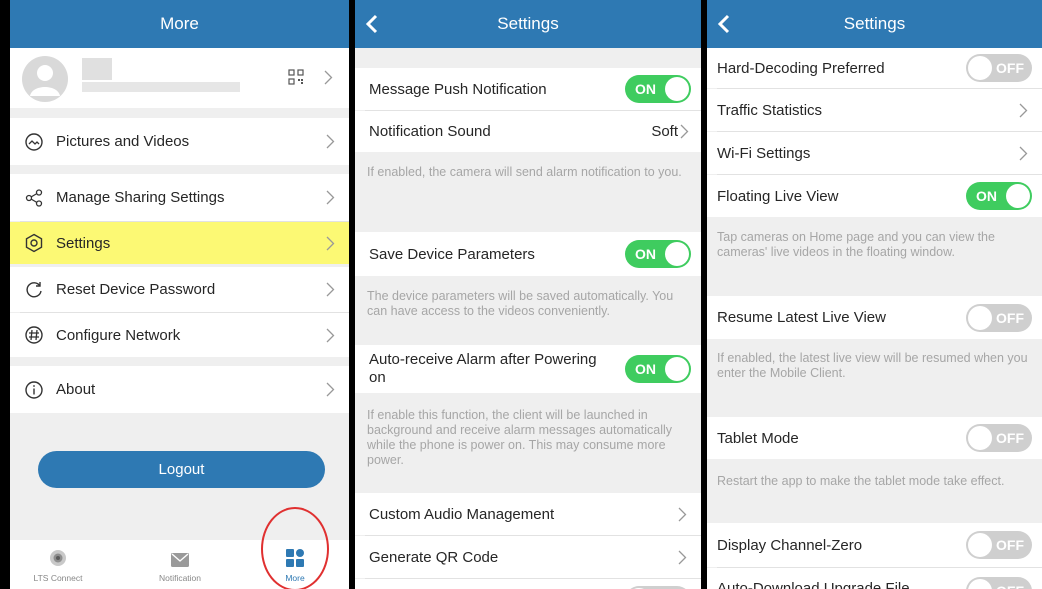  I want to click on tab-label: LTS Connect, so click(58, 578).